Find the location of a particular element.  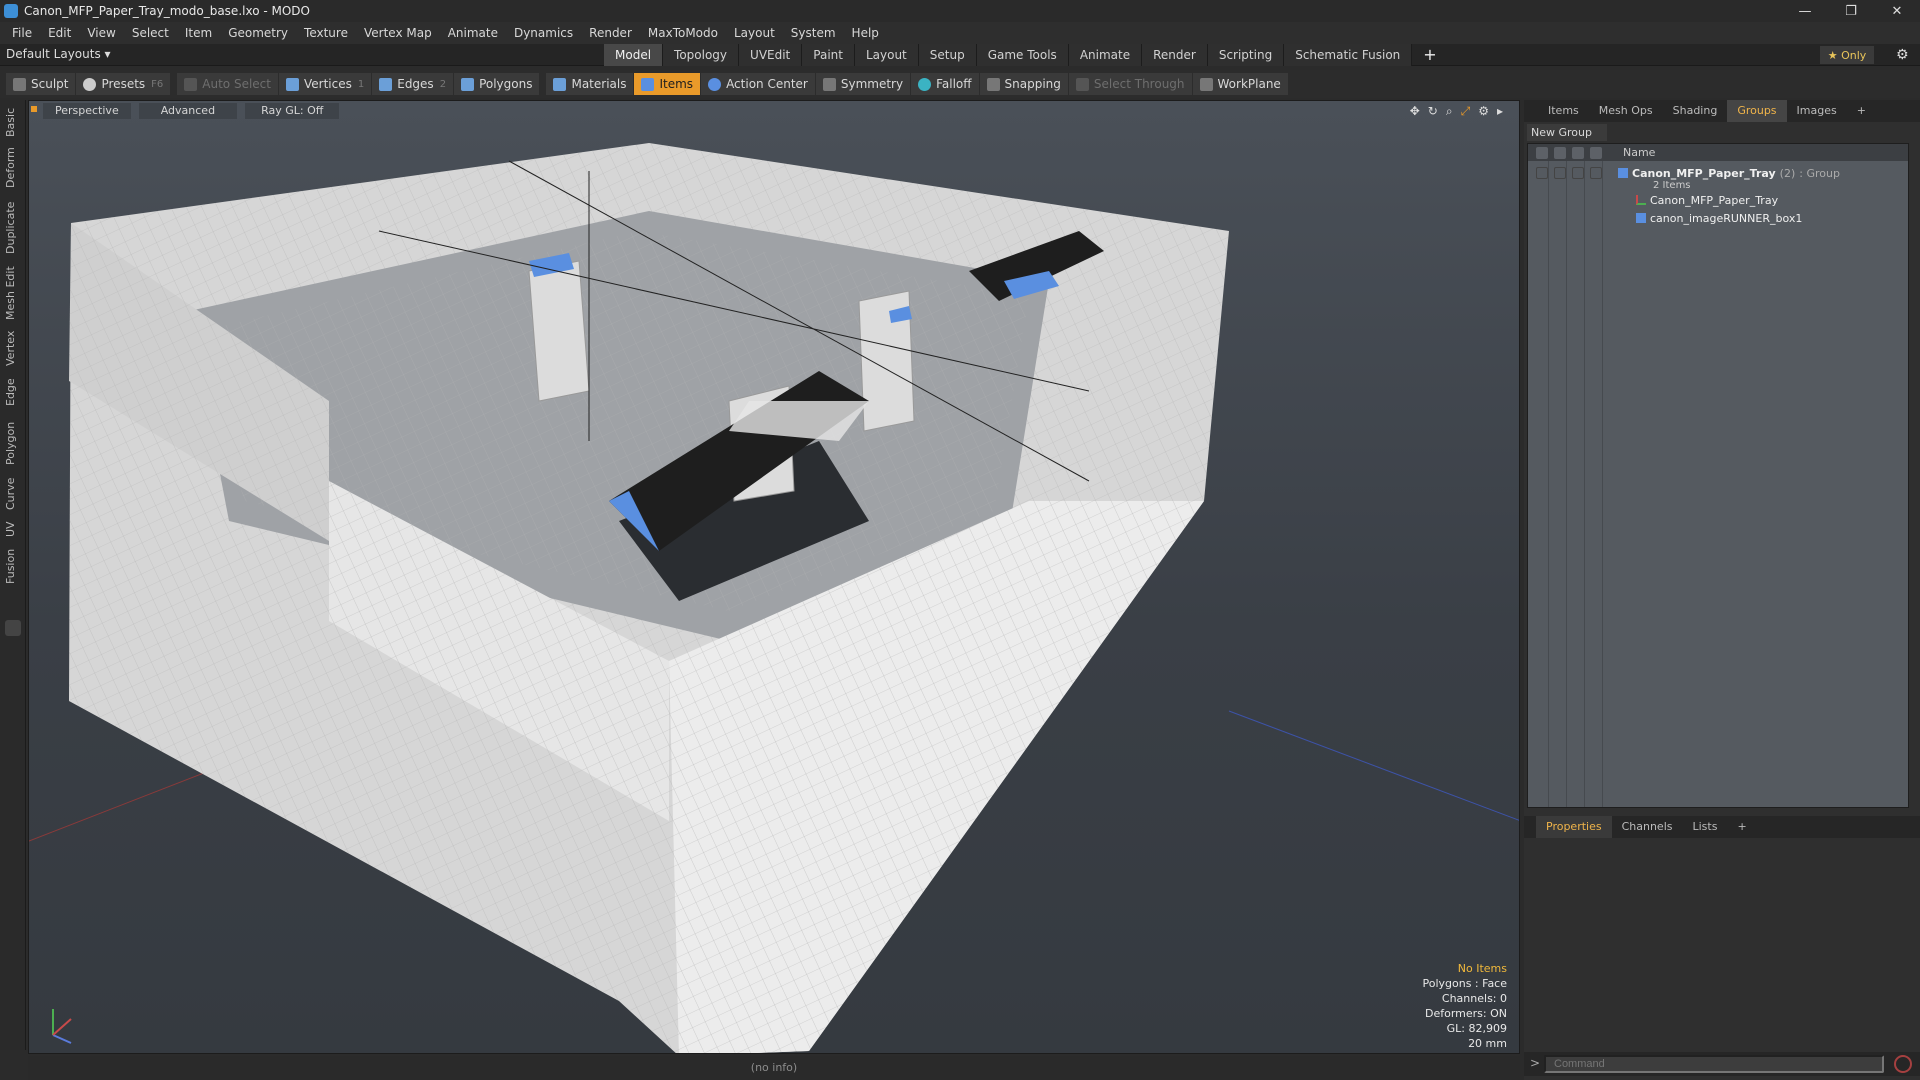

eye-icon is located at coordinates (1542, 173).